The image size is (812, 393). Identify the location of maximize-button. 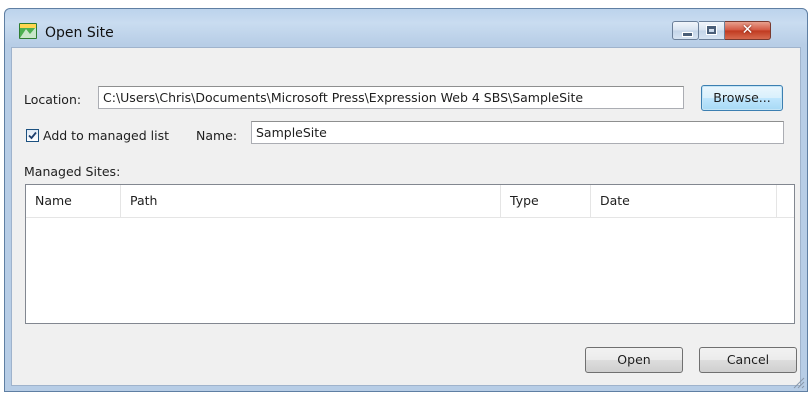
(712, 30).